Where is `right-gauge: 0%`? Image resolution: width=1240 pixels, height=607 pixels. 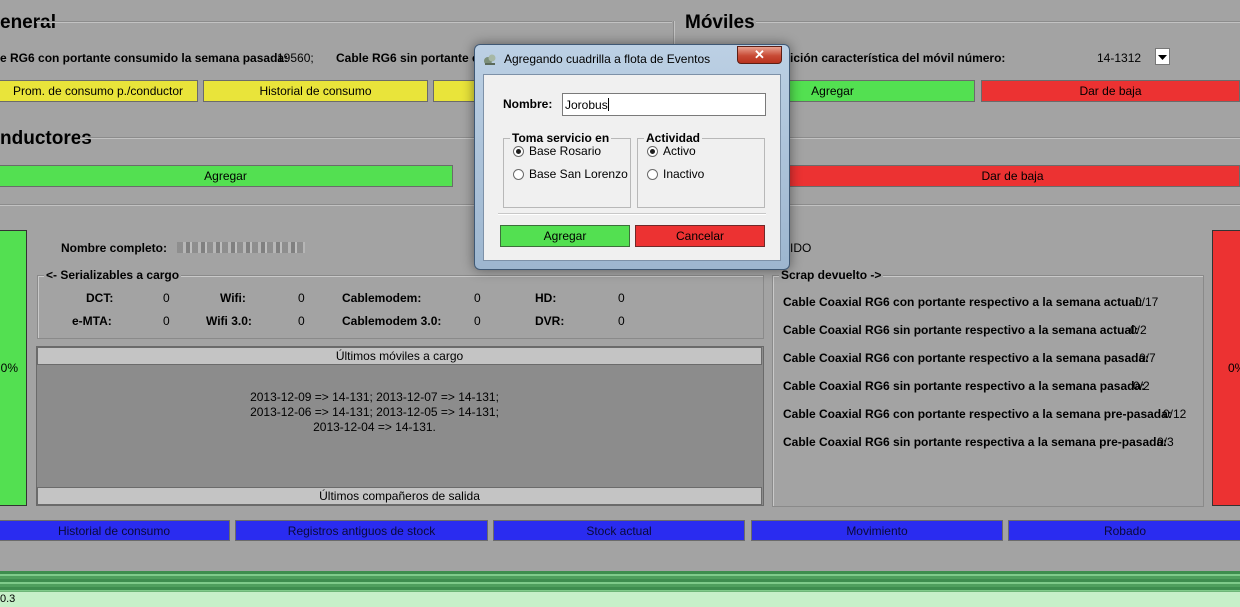 right-gauge: 0% is located at coordinates (1226, 368).